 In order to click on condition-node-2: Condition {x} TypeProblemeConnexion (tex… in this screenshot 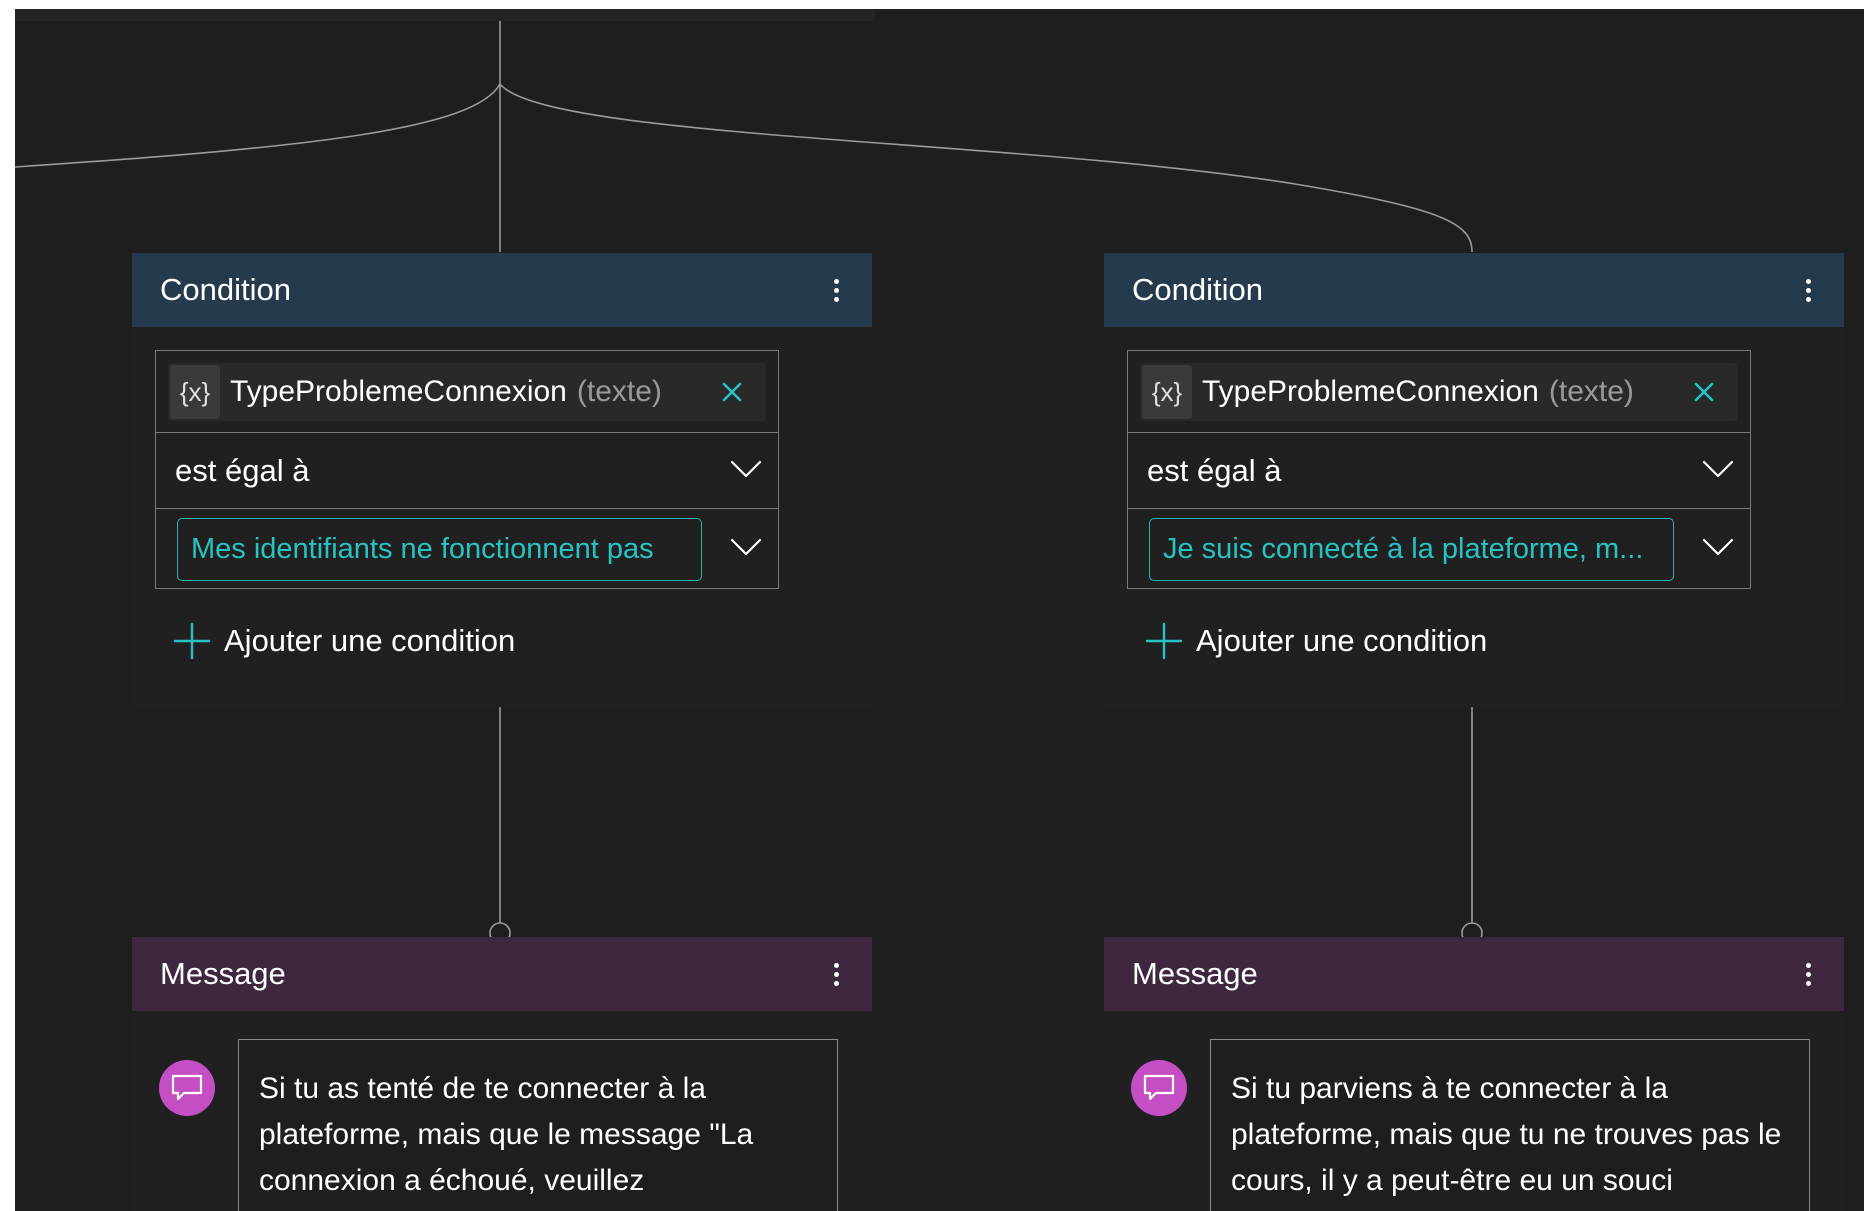, I will do `click(1474, 479)`.